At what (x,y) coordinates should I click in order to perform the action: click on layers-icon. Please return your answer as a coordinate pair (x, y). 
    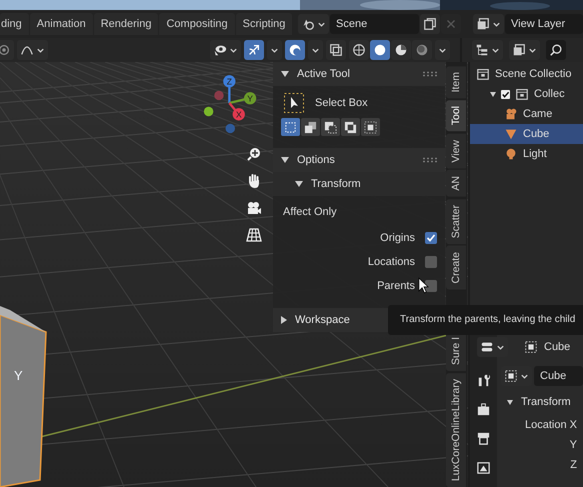
    Looking at the image, I should click on (519, 50).